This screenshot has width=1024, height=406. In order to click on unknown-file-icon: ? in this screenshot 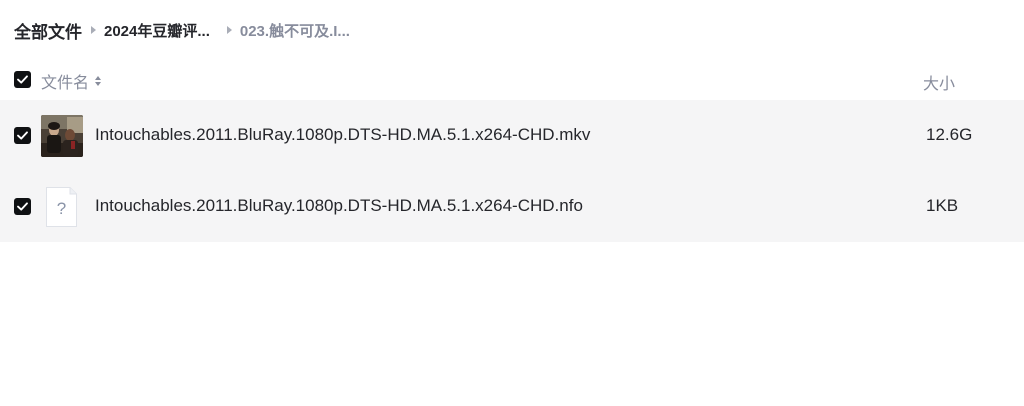, I will do `click(61, 207)`.